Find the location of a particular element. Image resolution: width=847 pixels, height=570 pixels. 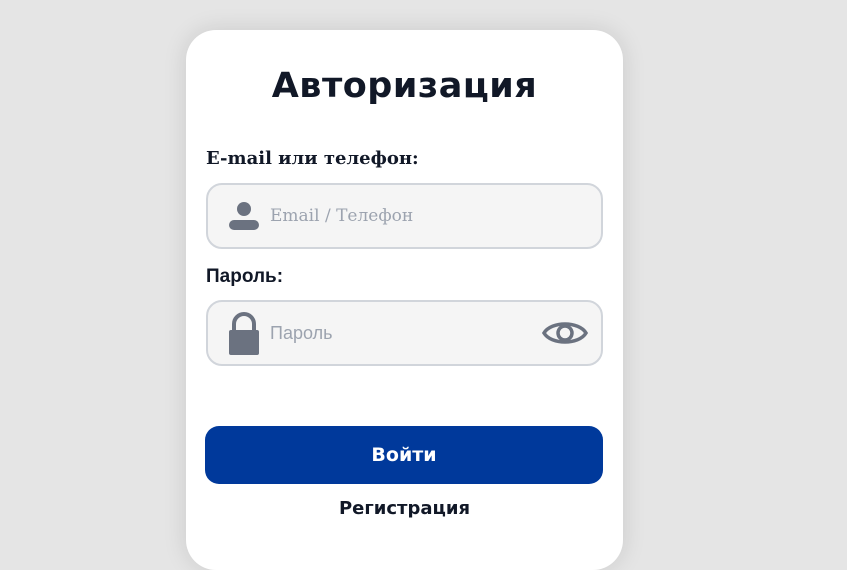

eye-icon is located at coordinates (565, 333).